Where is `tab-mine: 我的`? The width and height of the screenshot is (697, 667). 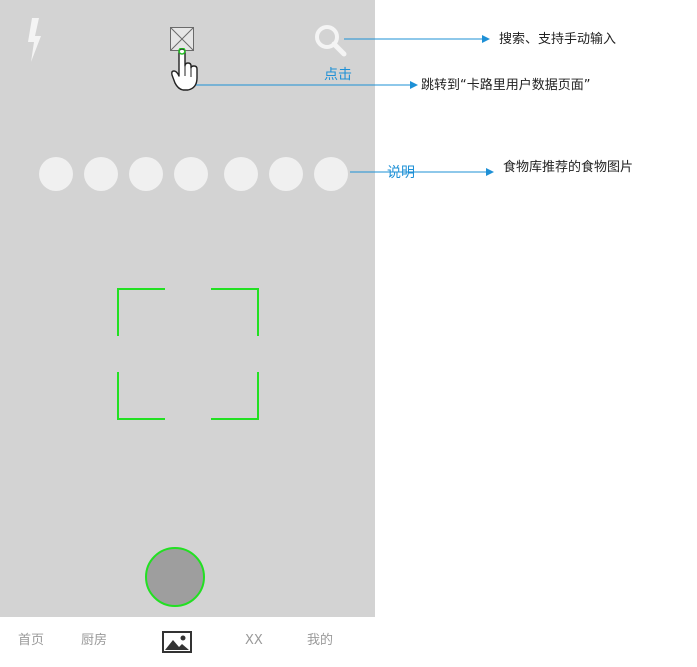 tab-mine: 我的 is located at coordinates (320, 641).